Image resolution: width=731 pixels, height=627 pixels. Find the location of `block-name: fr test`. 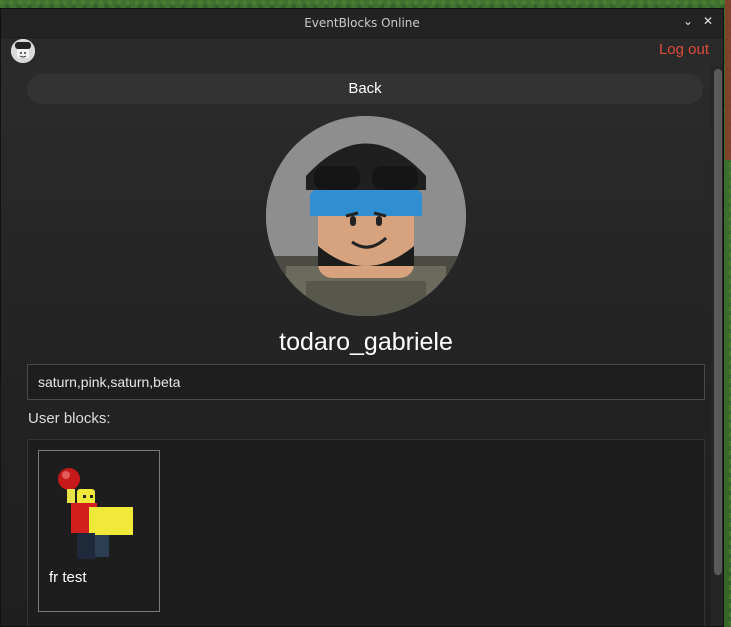

block-name: fr test is located at coordinates (68, 577).